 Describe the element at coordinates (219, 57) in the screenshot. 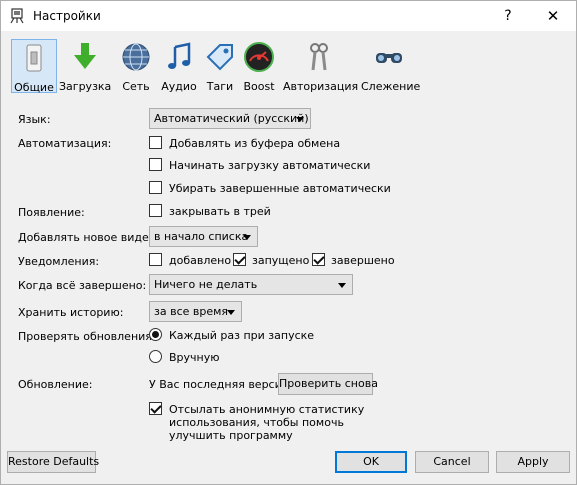

I see `tag-icon` at that location.